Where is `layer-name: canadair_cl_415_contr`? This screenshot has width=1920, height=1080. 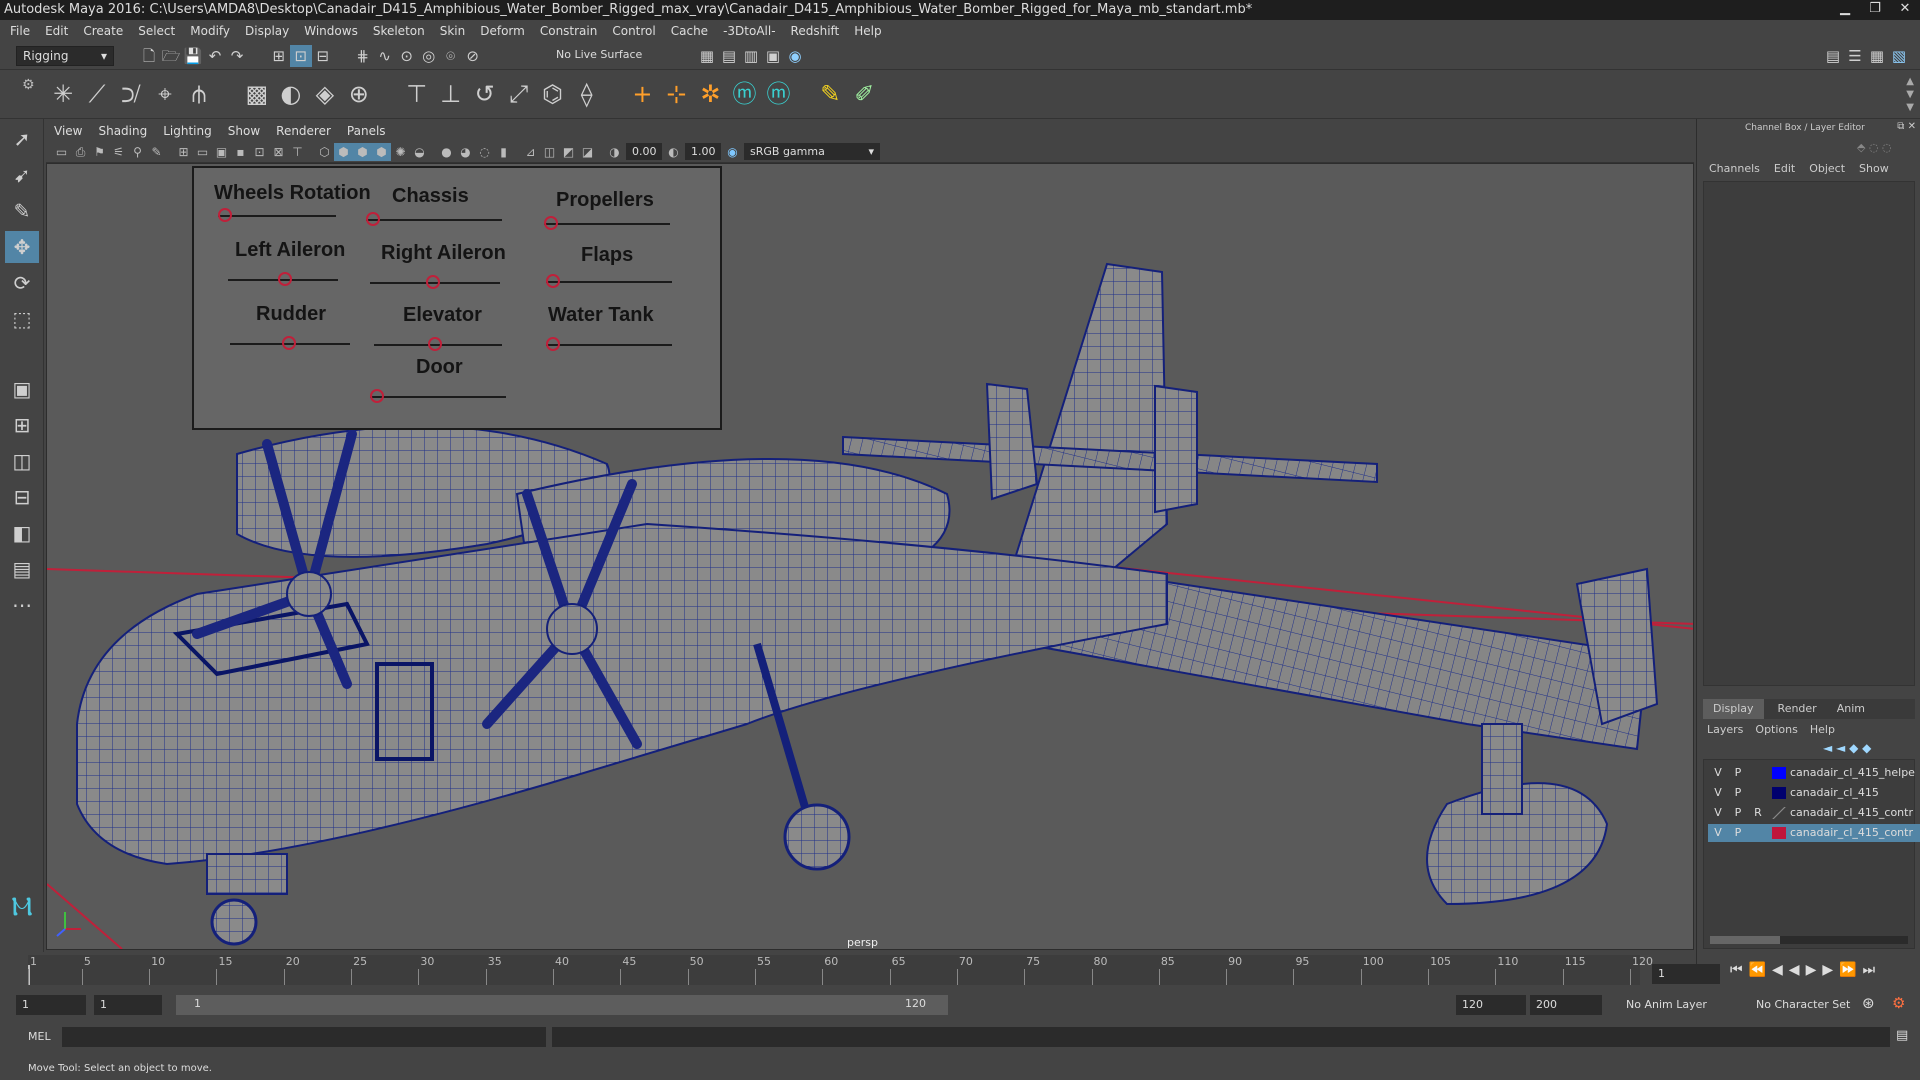 layer-name: canadair_cl_415_contr is located at coordinates (1851, 833).